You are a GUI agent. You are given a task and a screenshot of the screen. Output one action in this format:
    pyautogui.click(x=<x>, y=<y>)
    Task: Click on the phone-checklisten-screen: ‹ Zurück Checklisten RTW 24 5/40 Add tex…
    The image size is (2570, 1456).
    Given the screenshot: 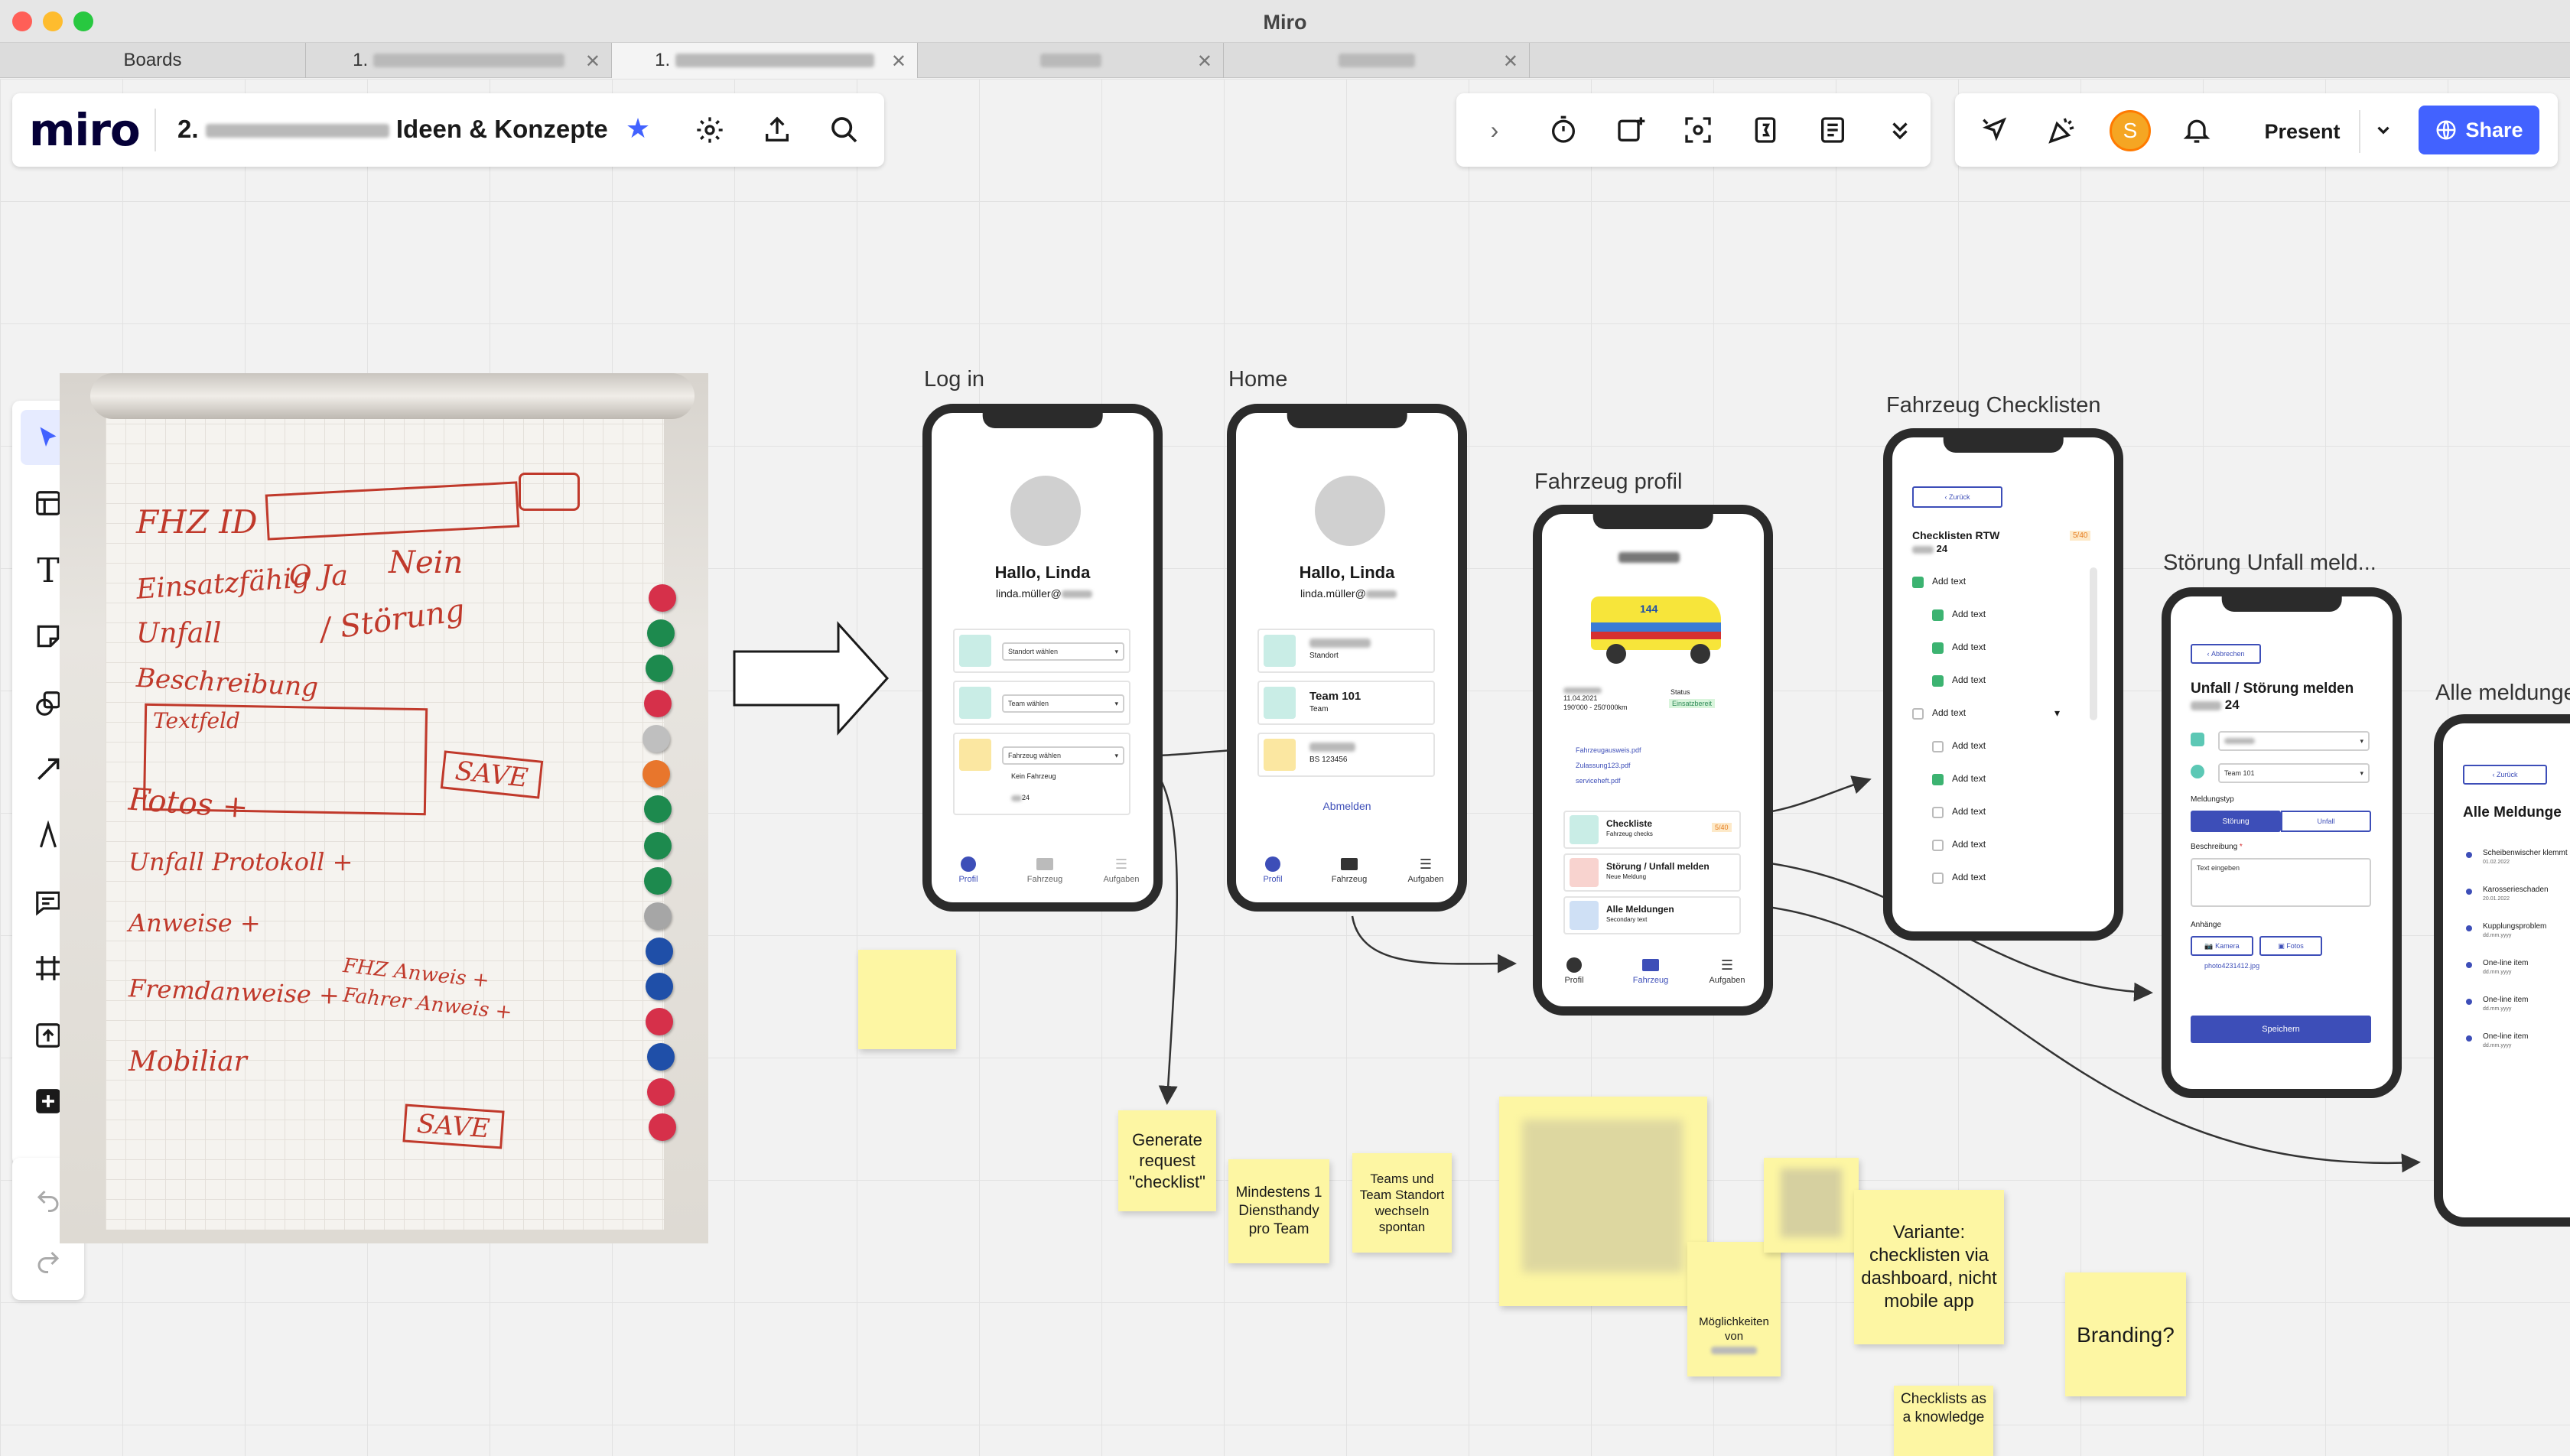 What is the action you would take?
    pyautogui.click(x=2003, y=684)
    